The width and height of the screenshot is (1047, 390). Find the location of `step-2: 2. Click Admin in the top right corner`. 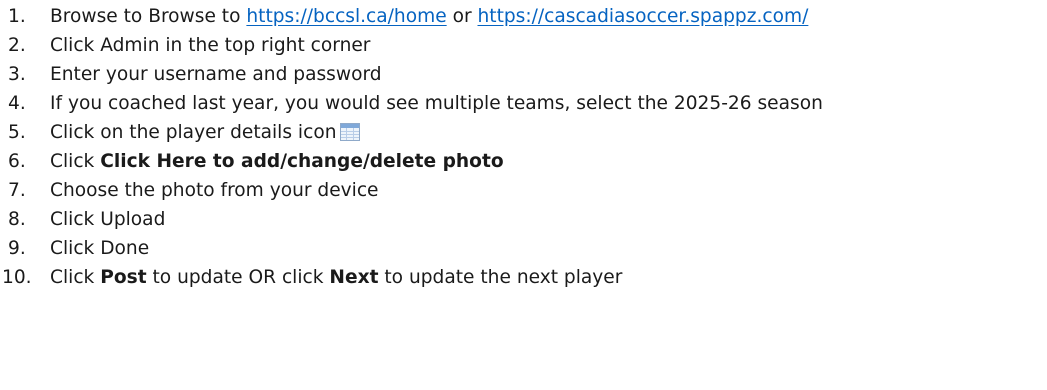

step-2: 2. Click Admin in the top right corner is located at coordinates (523, 45).